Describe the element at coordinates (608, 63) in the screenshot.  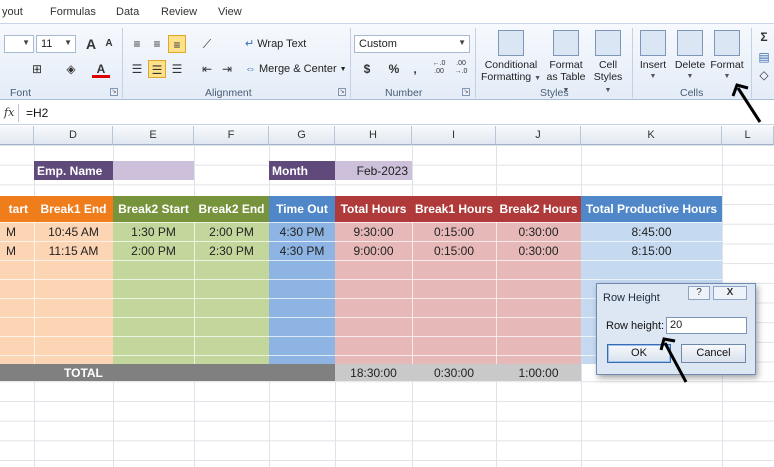
I see `cell-styles-button: Cell Styles ▼` at that location.